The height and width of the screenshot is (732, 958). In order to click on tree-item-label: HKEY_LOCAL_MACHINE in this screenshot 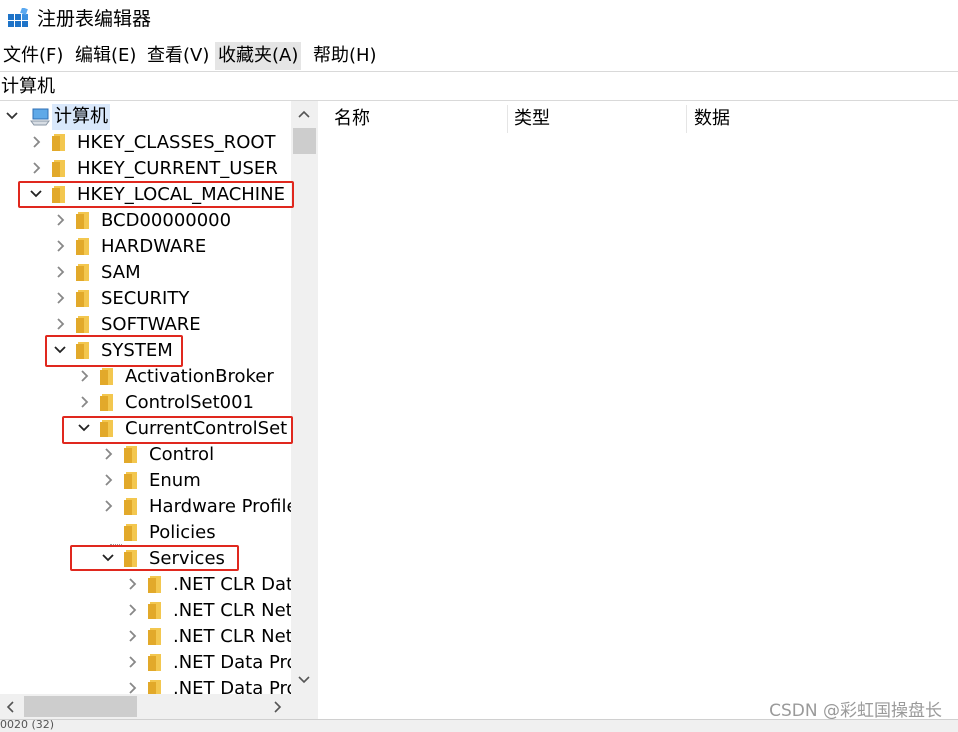, I will do `click(181, 195)`.